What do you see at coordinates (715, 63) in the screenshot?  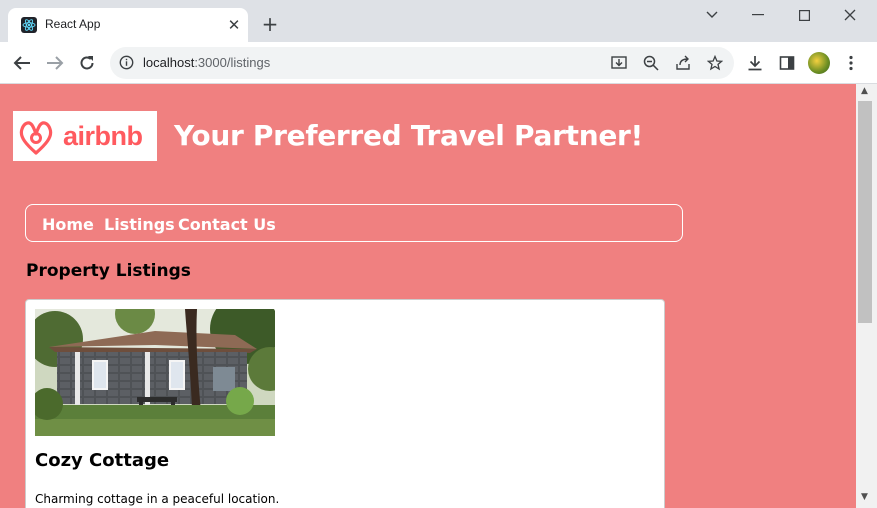 I see `star-icon` at bounding box center [715, 63].